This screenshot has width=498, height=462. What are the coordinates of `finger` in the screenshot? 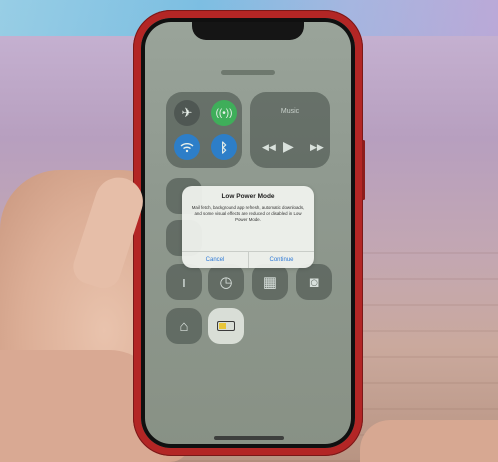 It's located at (429, 441).